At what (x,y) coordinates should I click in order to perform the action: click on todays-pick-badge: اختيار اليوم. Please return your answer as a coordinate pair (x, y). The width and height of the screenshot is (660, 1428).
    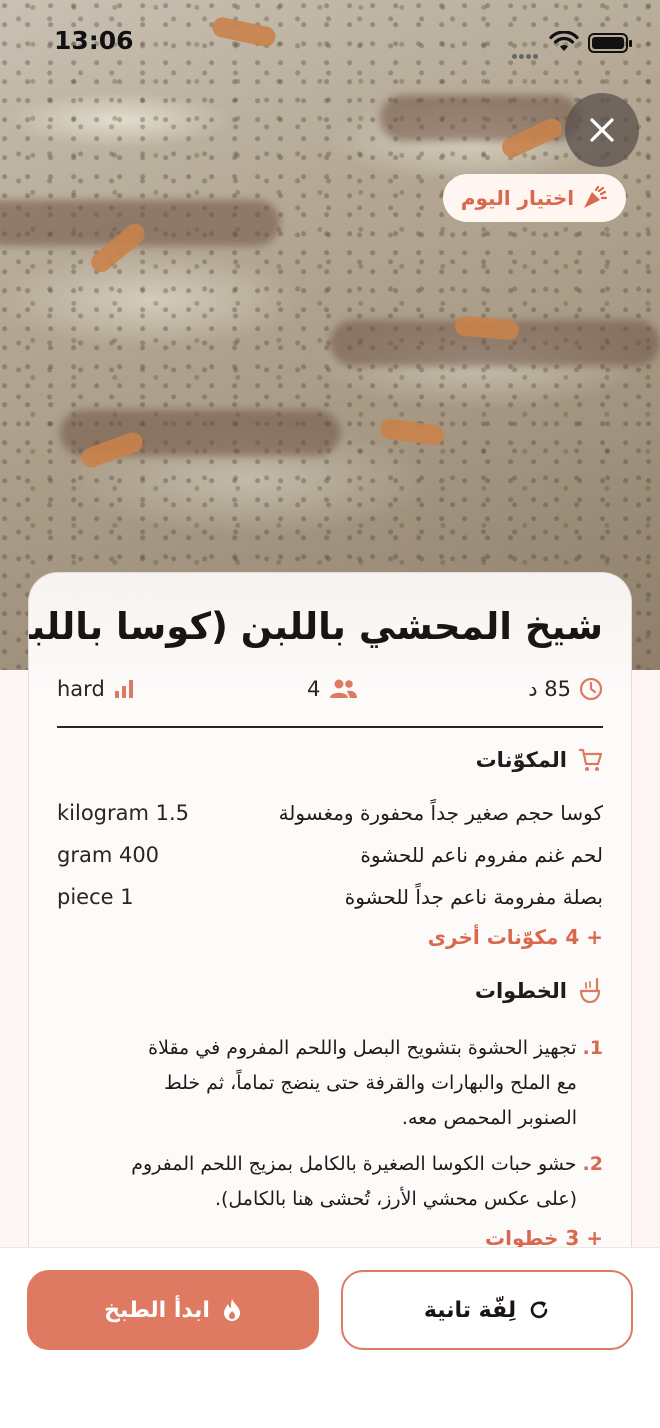
    Looking at the image, I should click on (534, 198).